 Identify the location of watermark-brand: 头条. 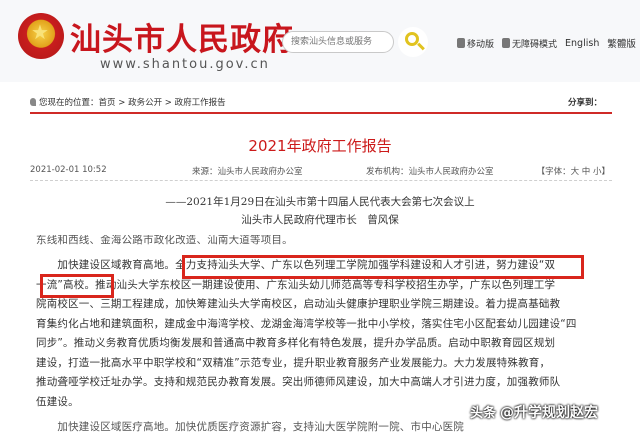
(483, 413).